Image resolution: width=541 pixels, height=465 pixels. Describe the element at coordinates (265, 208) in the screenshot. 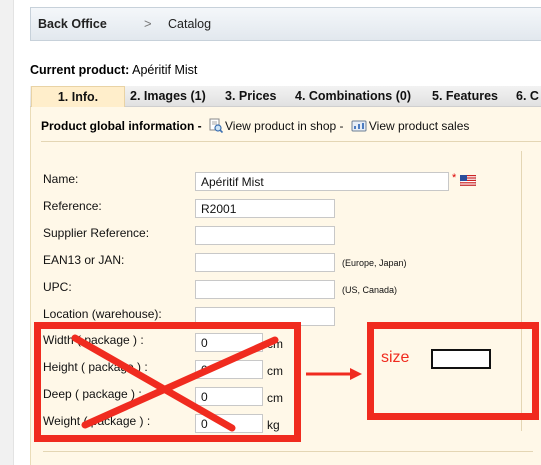

I see `reference-input` at that location.